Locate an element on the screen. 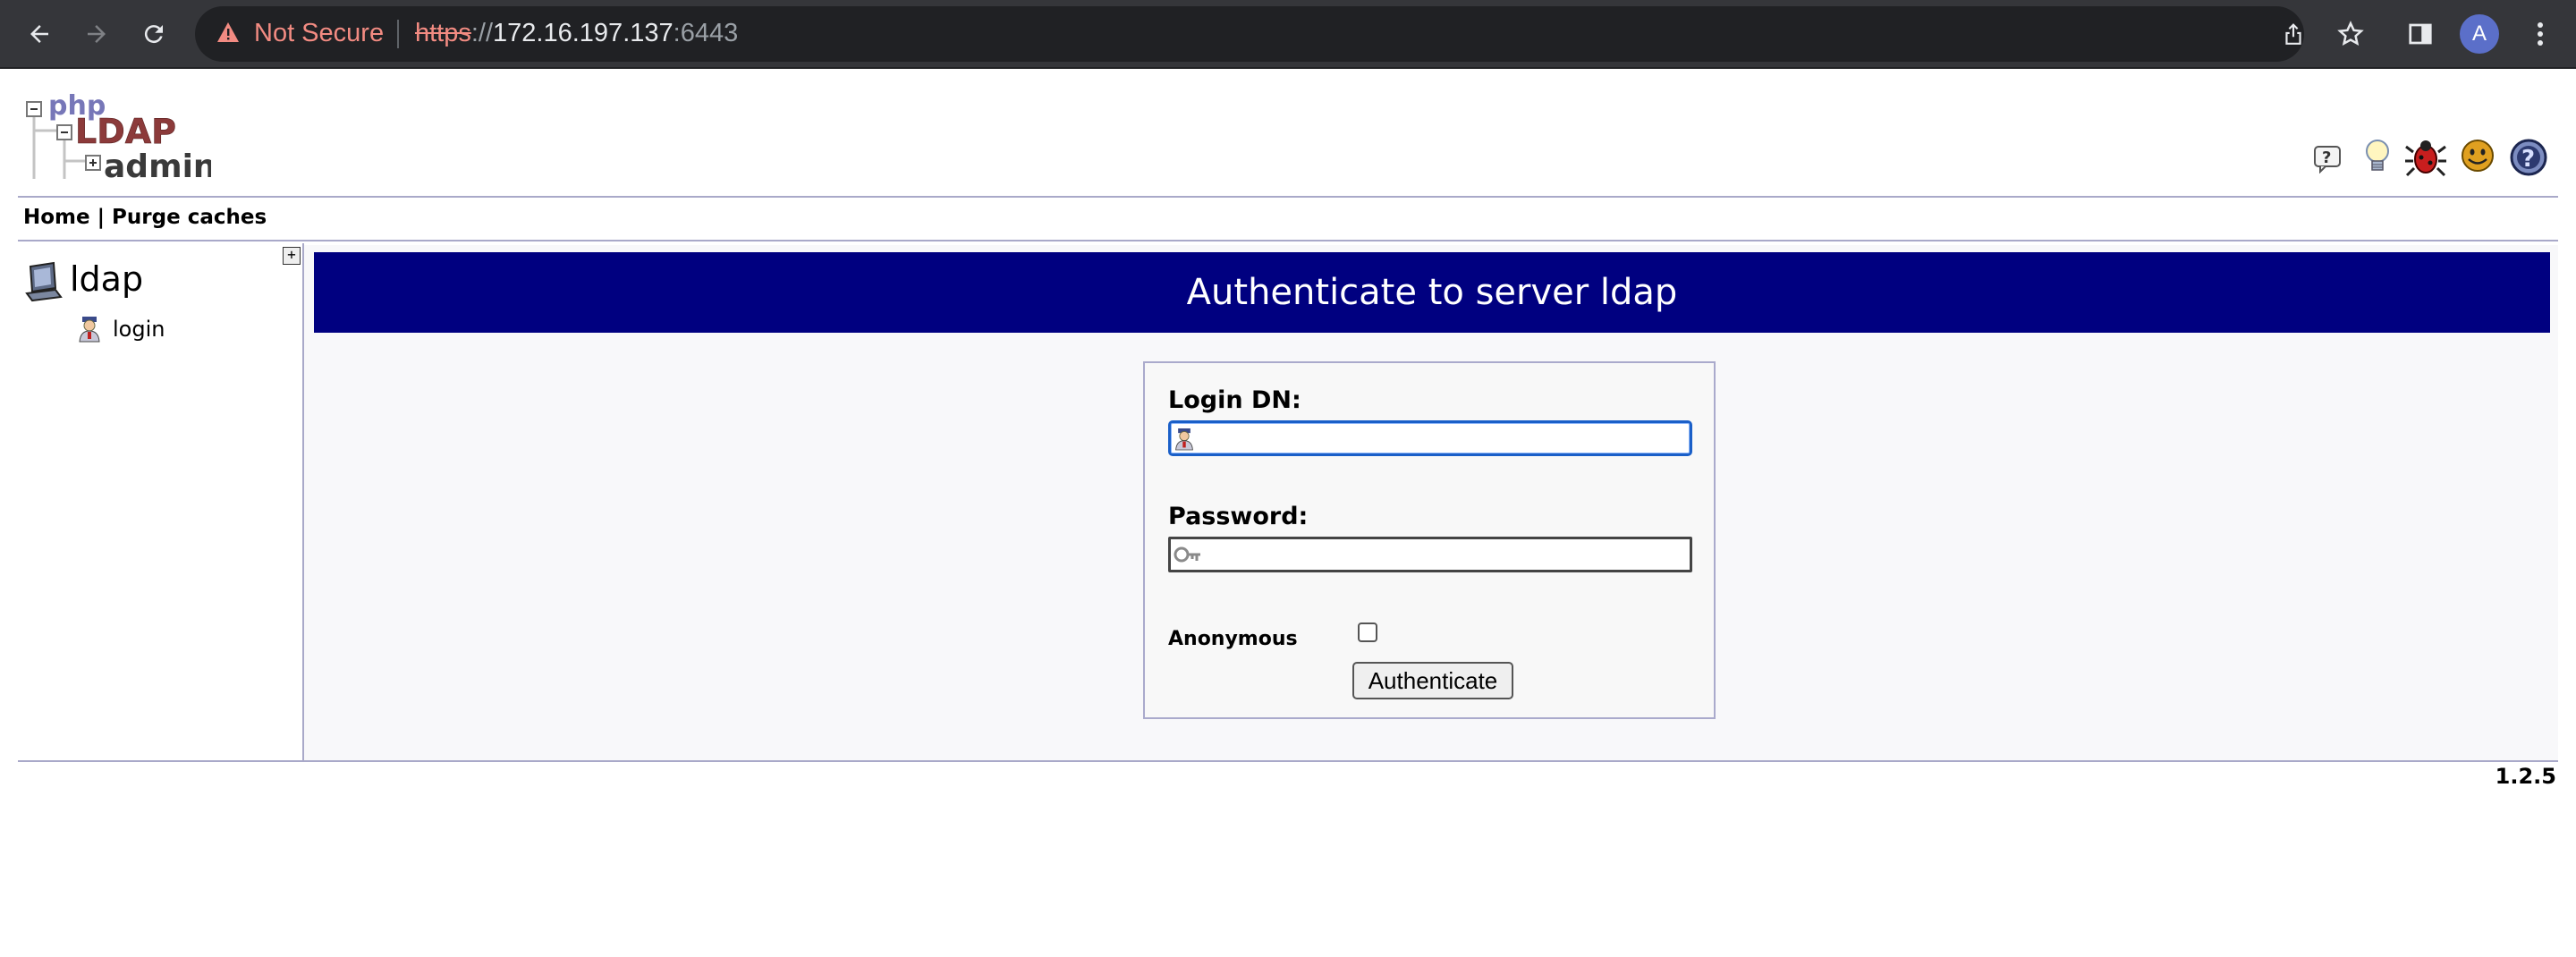  question-icon: ? is located at coordinates (2528, 160).